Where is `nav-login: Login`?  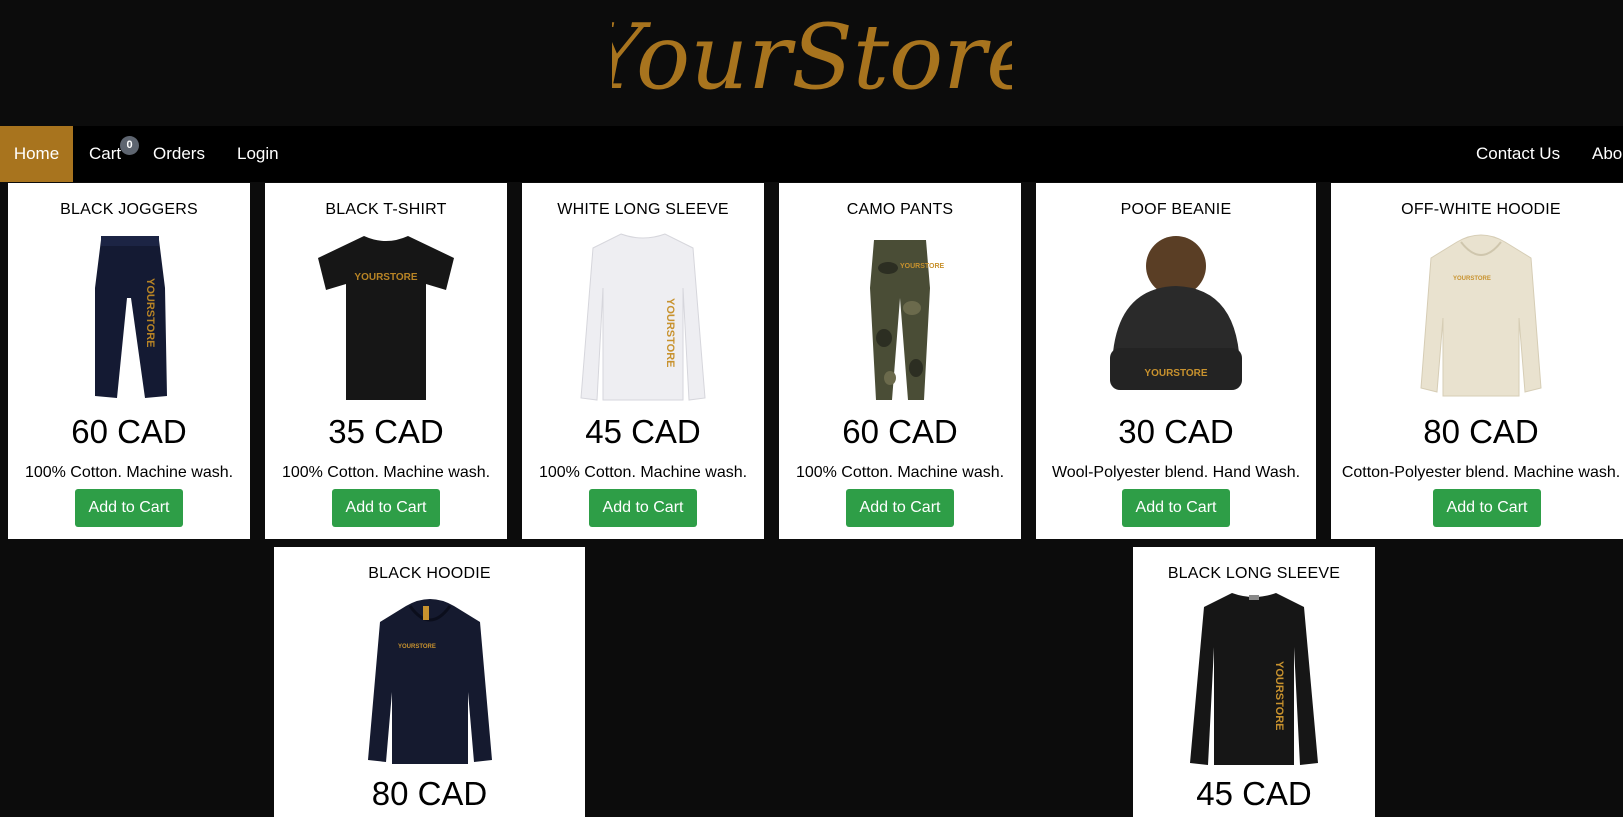 nav-login: Login is located at coordinates (258, 154).